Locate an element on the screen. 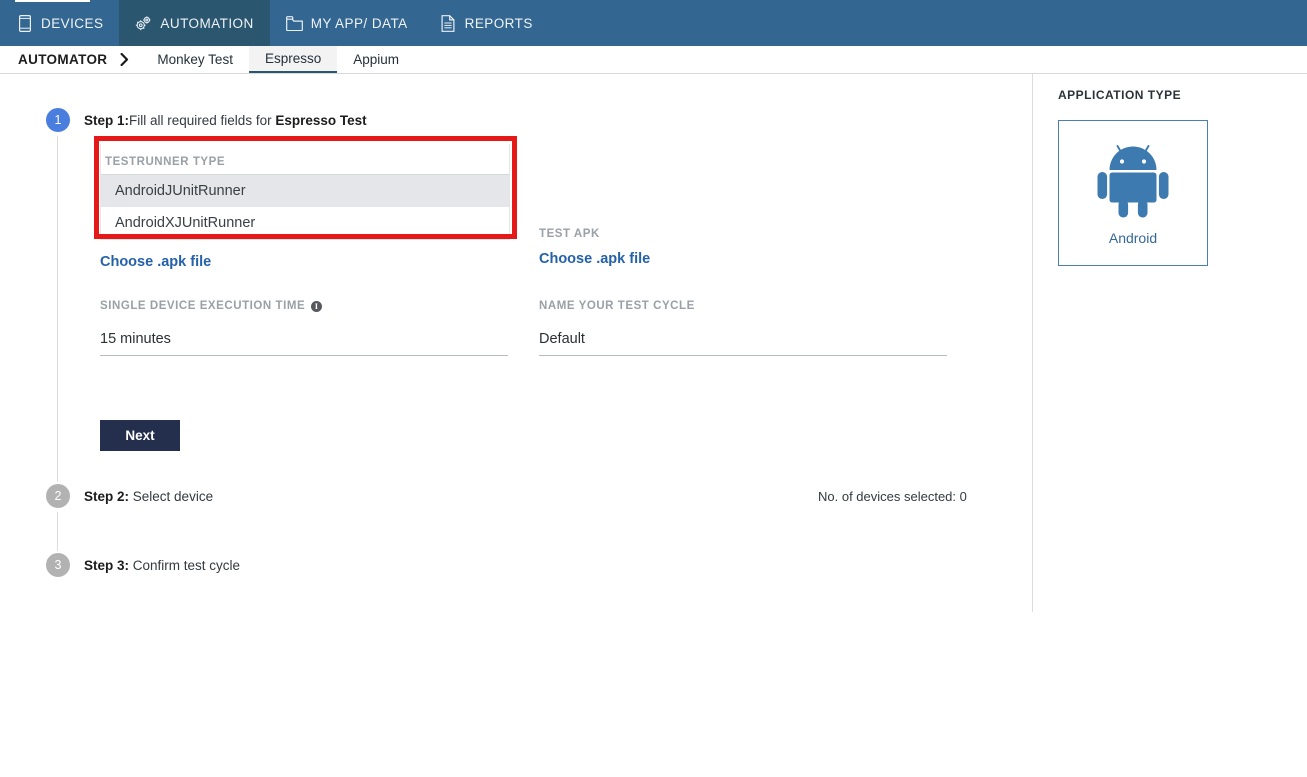 The height and width of the screenshot is (777, 1307). breadcrumb: AUTOMATOR is located at coordinates (53, 59).